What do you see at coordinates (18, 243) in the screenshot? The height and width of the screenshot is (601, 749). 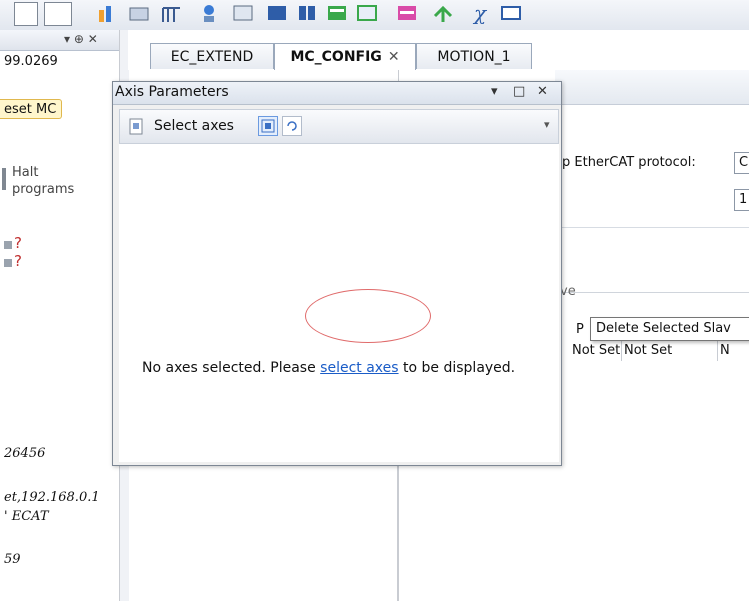 I see `unknown-status-1: ?` at bounding box center [18, 243].